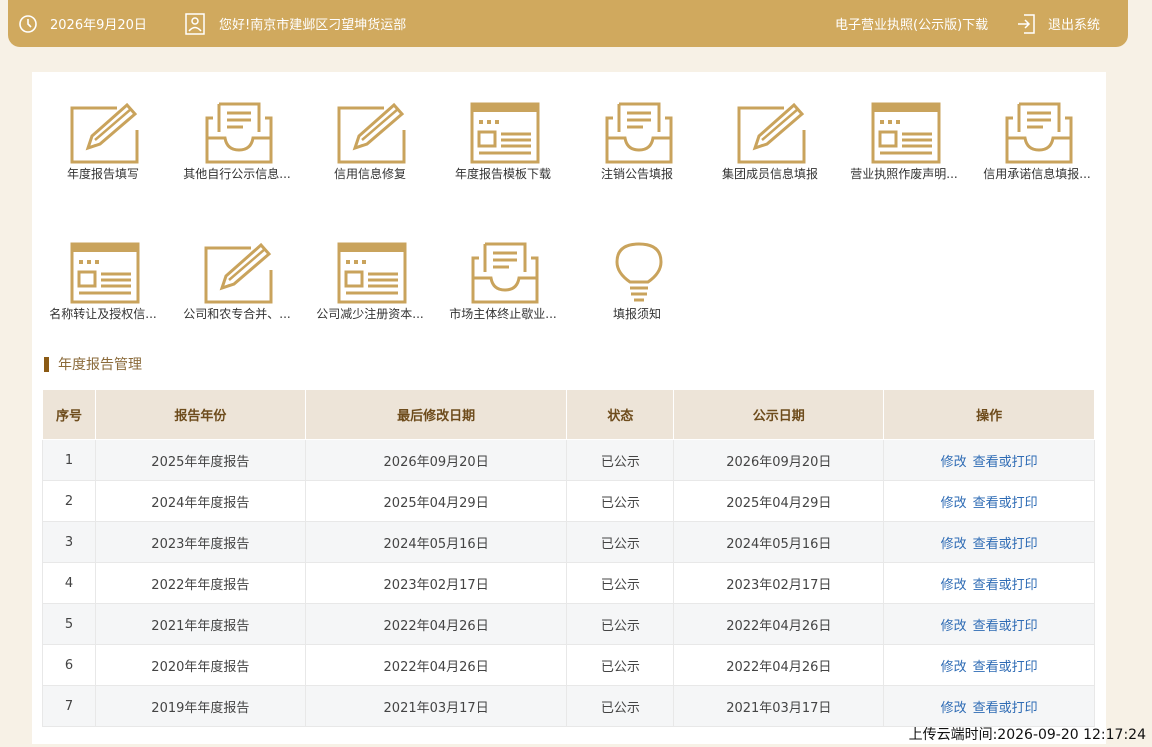  I want to click on function-tile: 集团成员信息填报, so click(770, 137).